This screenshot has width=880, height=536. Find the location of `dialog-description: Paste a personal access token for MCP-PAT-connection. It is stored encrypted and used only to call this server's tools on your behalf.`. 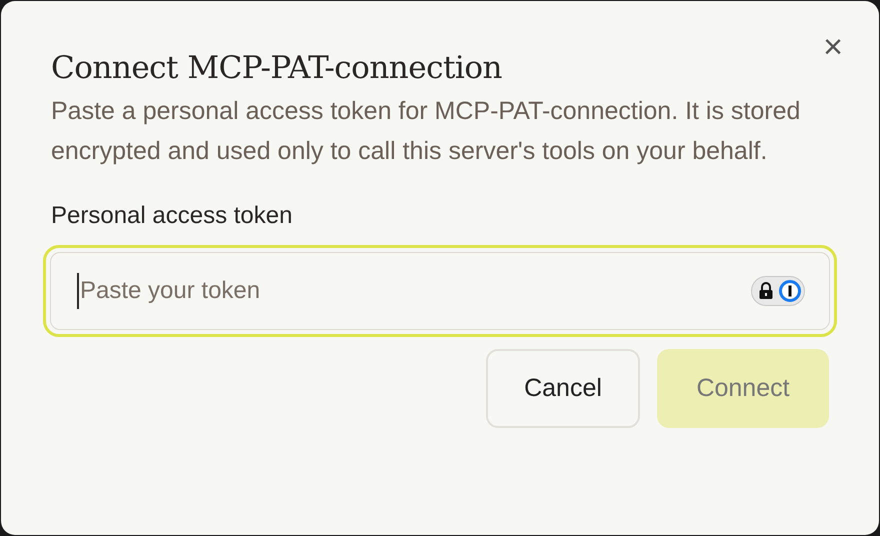

dialog-description: Paste a personal access token for MCP-PAT-connection. It is stored encrypted and used only to call this server's tools on your behalf. is located at coordinates (426, 131).